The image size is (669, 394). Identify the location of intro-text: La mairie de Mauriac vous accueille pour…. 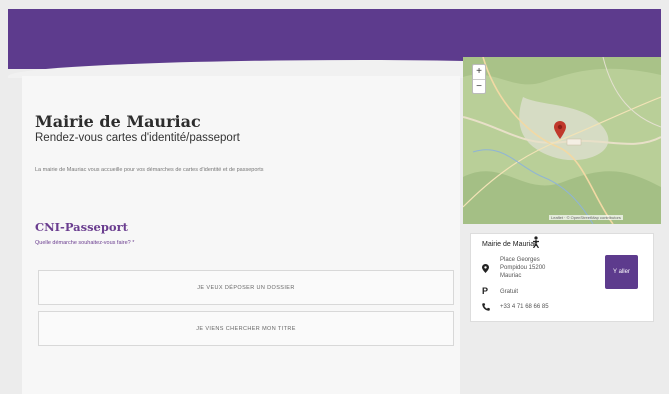
(149, 170).